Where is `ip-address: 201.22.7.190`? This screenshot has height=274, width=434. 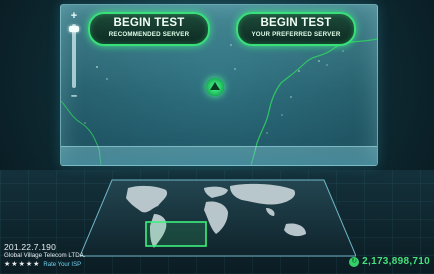
ip-address: 201.22.7.190 is located at coordinates (30, 247).